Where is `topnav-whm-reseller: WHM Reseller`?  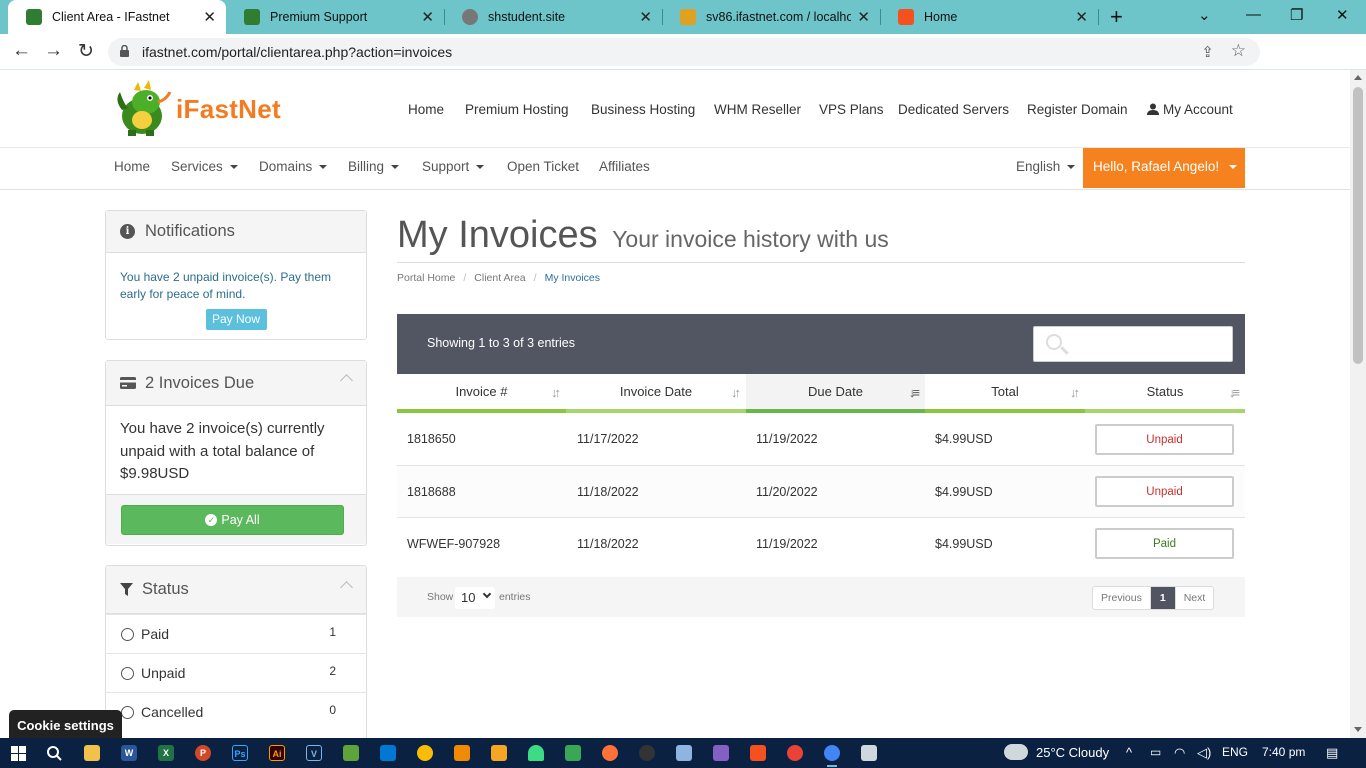
topnav-whm-reseller: WHM Reseller is located at coordinates (757, 109).